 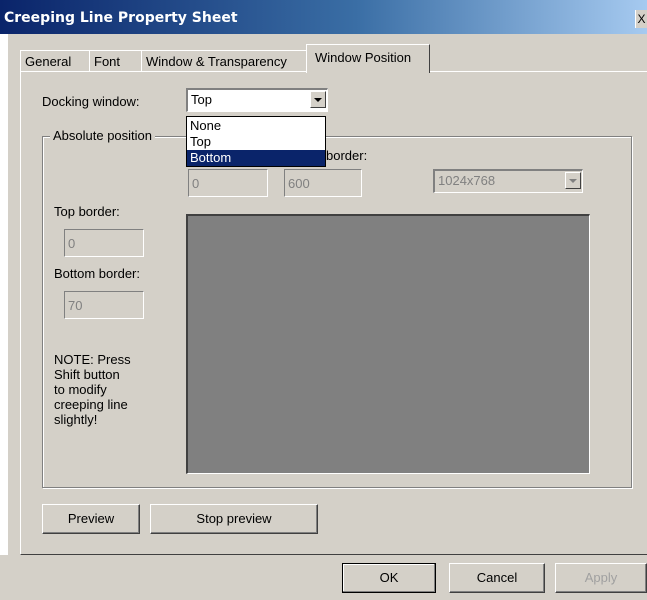 What do you see at coordinates (363, 57) in the screenshot?
I see `tab-window-position-label: Window Position` at bounding box center [363, 57].